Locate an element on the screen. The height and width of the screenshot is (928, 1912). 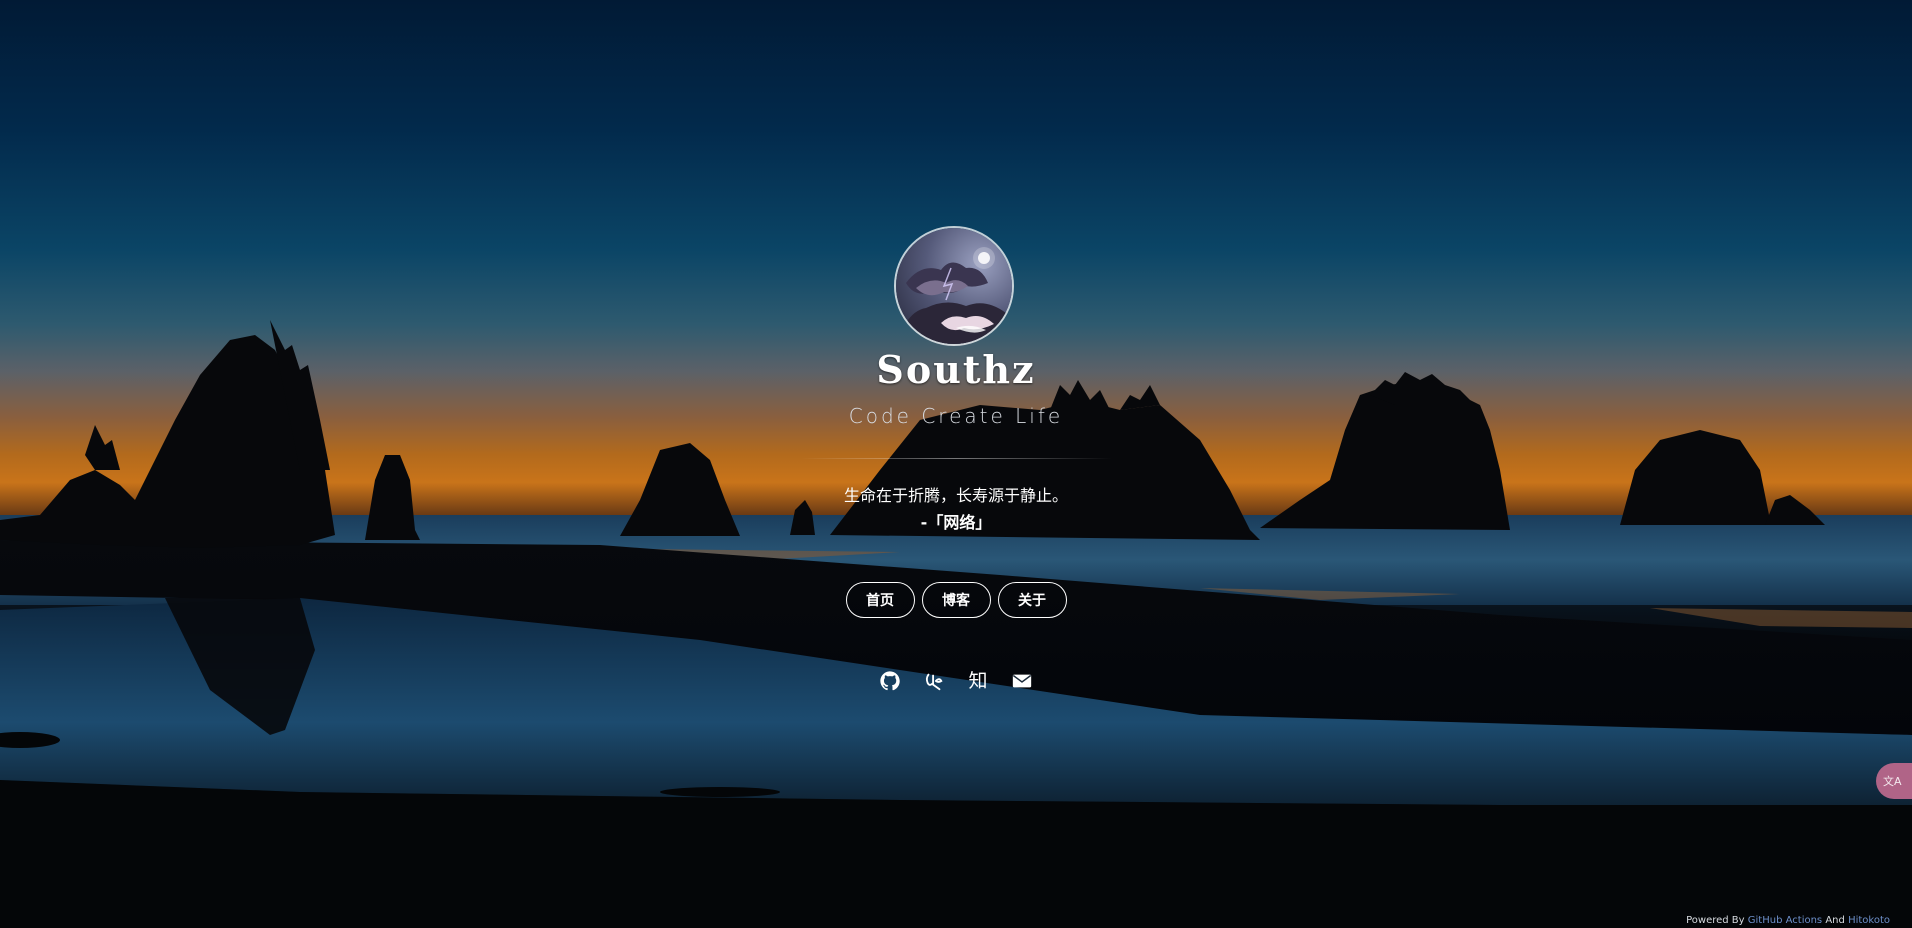
divider is located at coordinates (956, 458).